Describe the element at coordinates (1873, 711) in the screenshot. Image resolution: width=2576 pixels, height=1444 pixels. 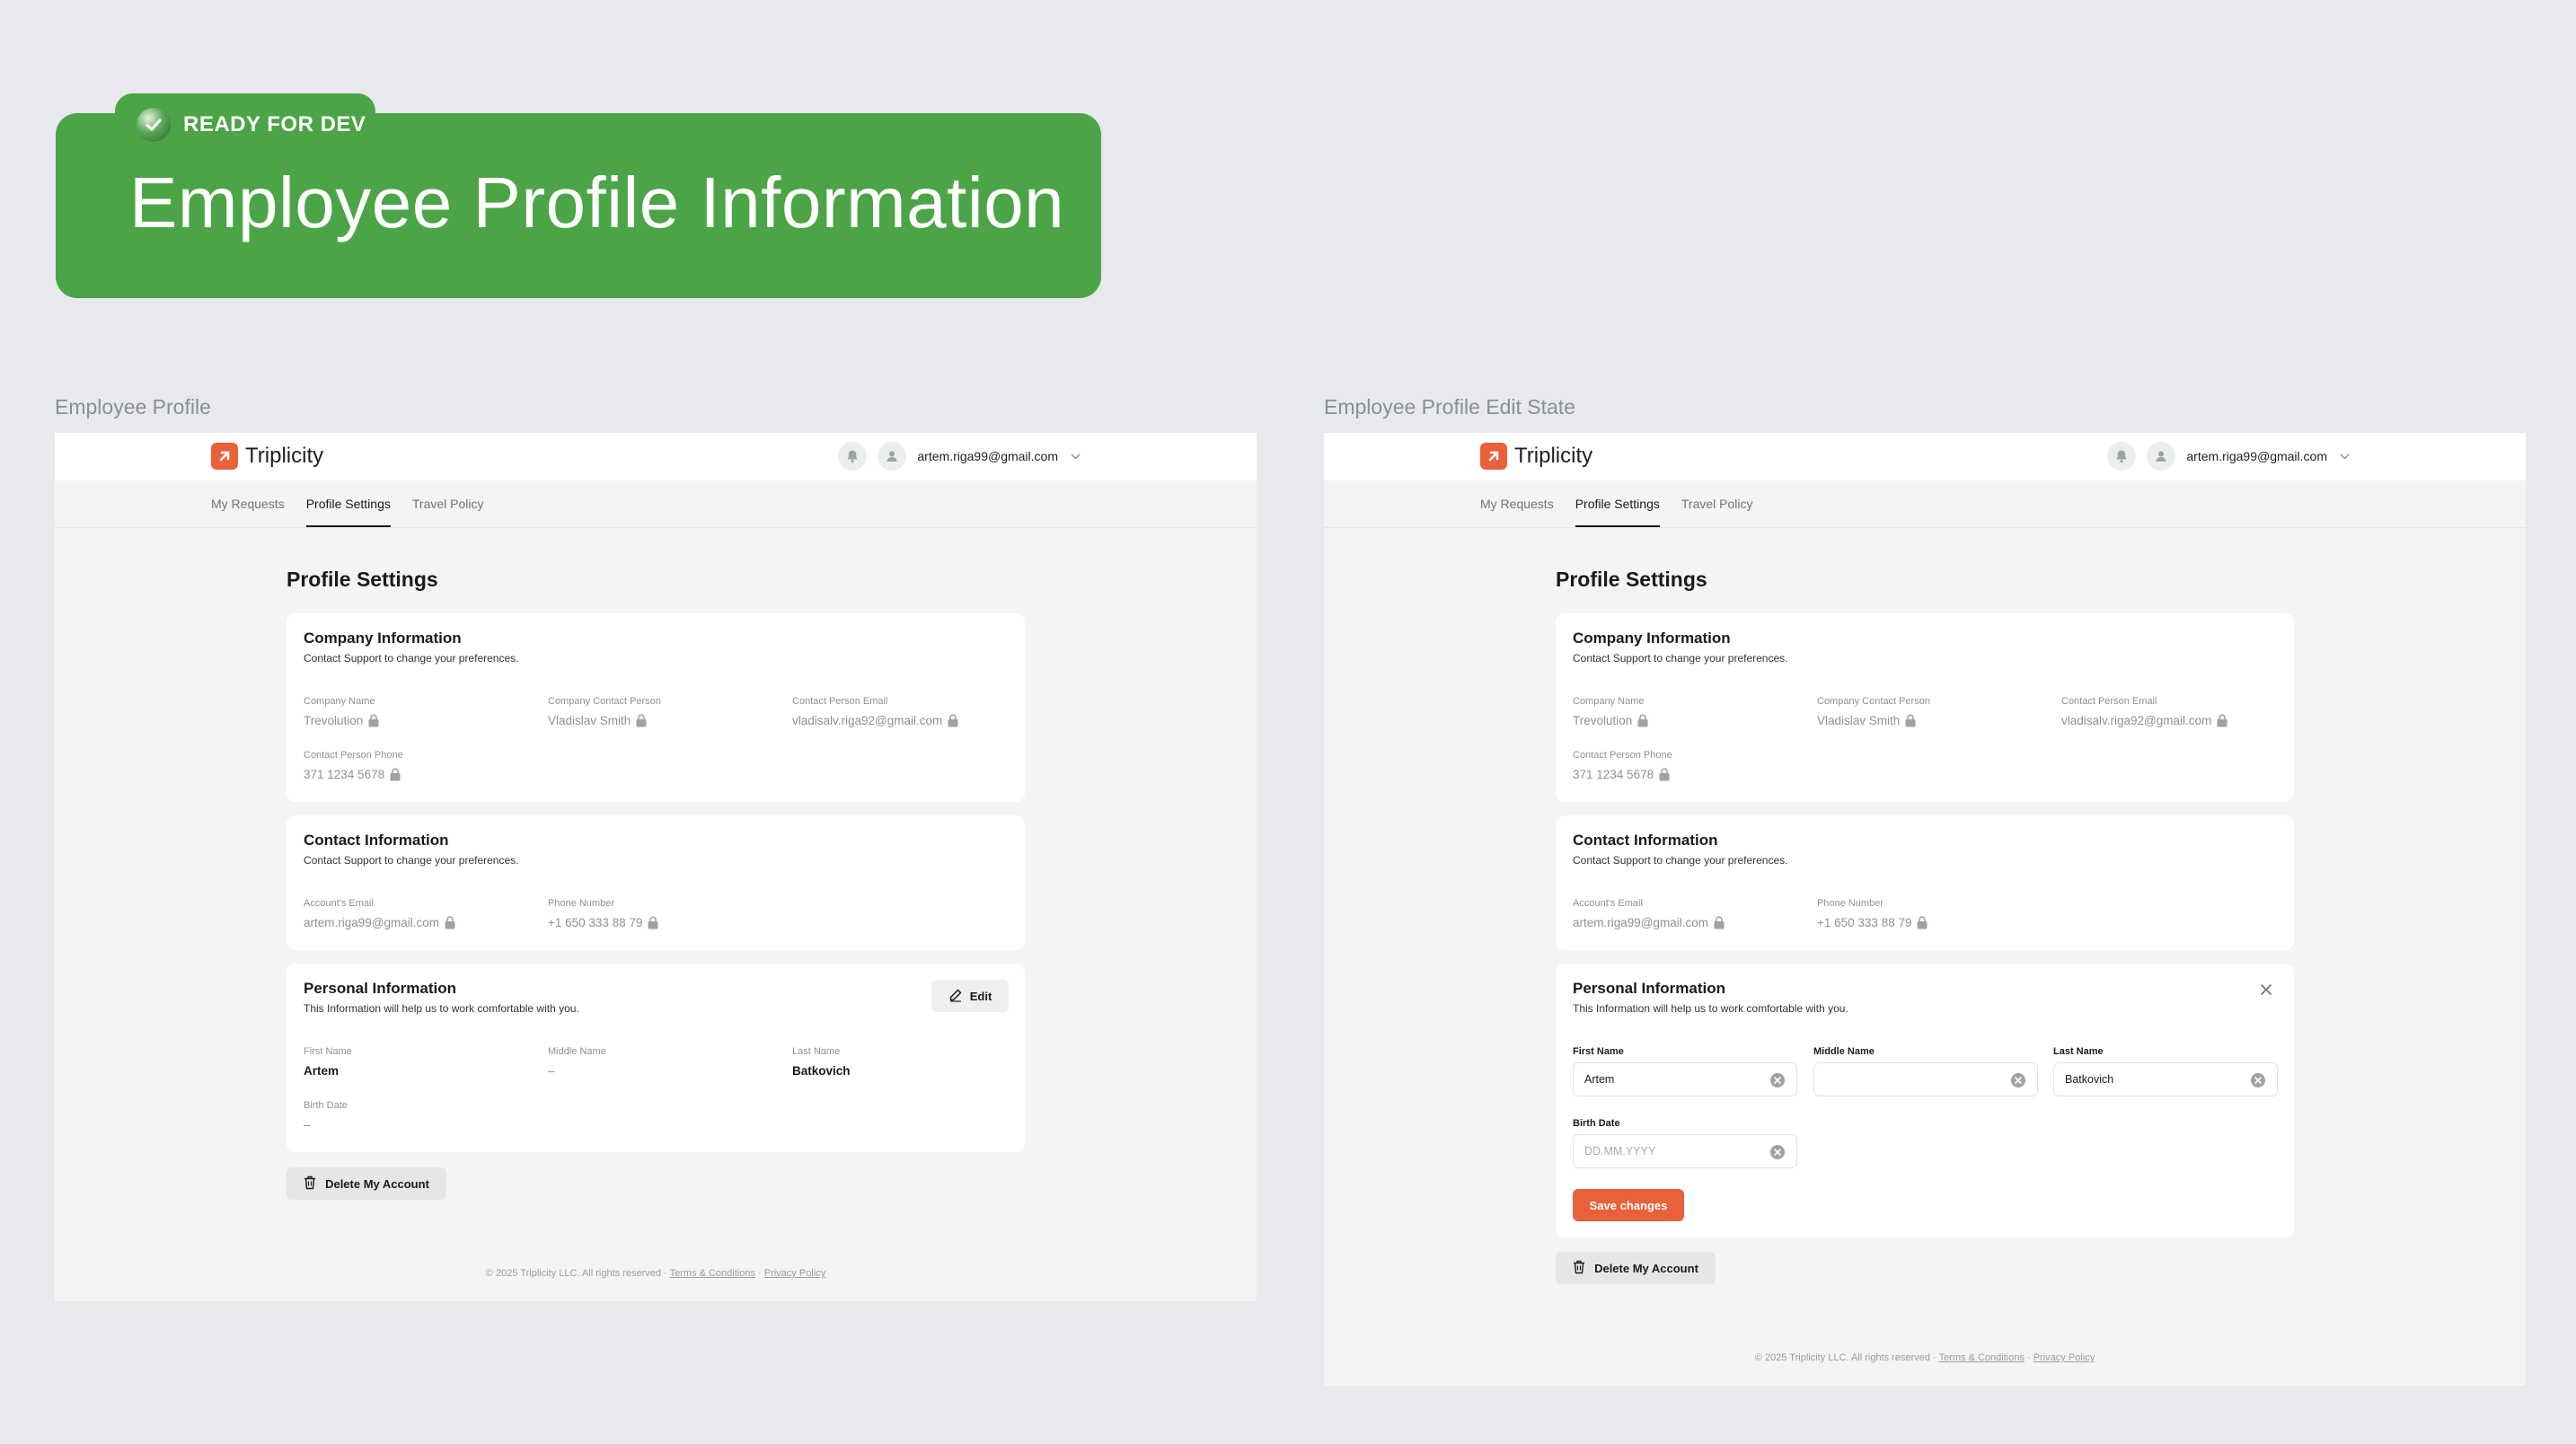
I see `company-contact-person-field: Company Contact Person Vladislav Smith` at that location.